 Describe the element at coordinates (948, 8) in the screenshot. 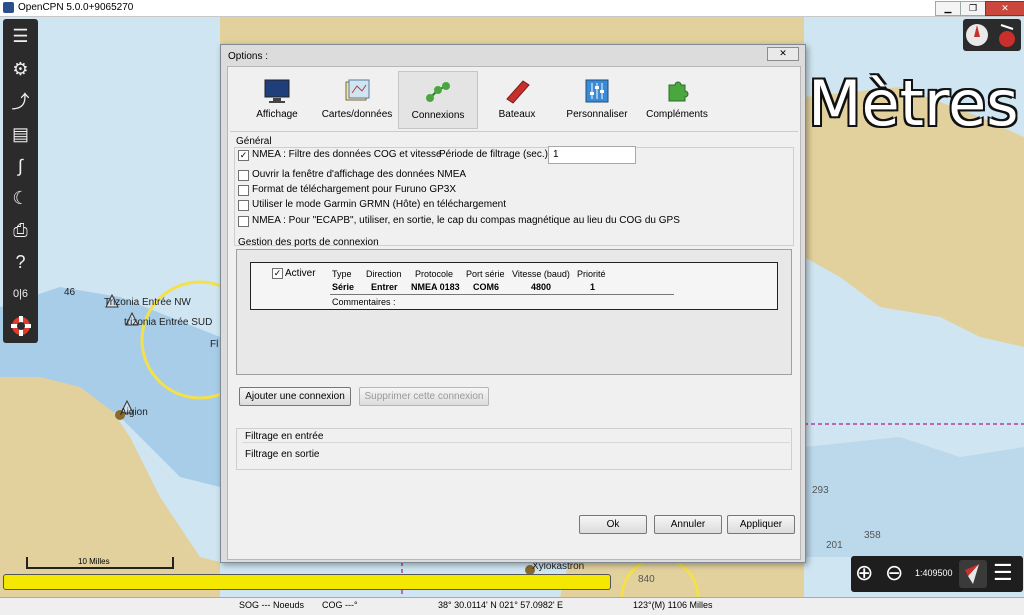

I see `minimize-button: ▁` at that location.